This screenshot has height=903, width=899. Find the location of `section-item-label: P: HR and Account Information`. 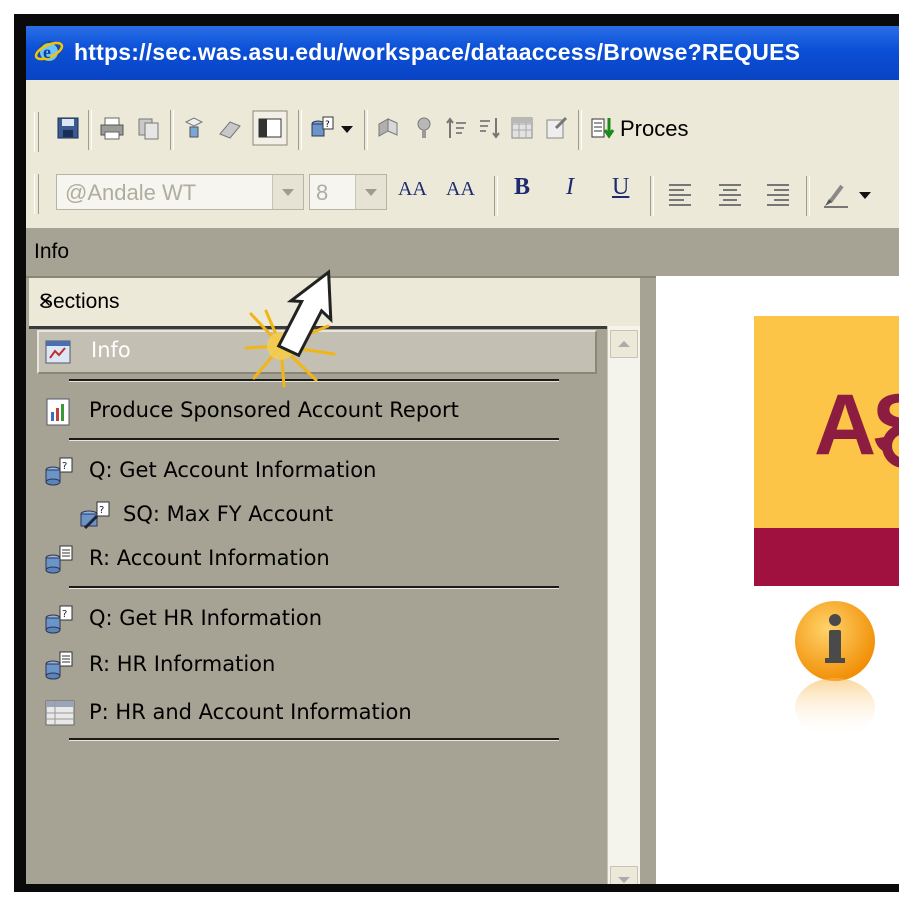

section-item-label: P: HR and Account Information is located at coordinates (250, 712).